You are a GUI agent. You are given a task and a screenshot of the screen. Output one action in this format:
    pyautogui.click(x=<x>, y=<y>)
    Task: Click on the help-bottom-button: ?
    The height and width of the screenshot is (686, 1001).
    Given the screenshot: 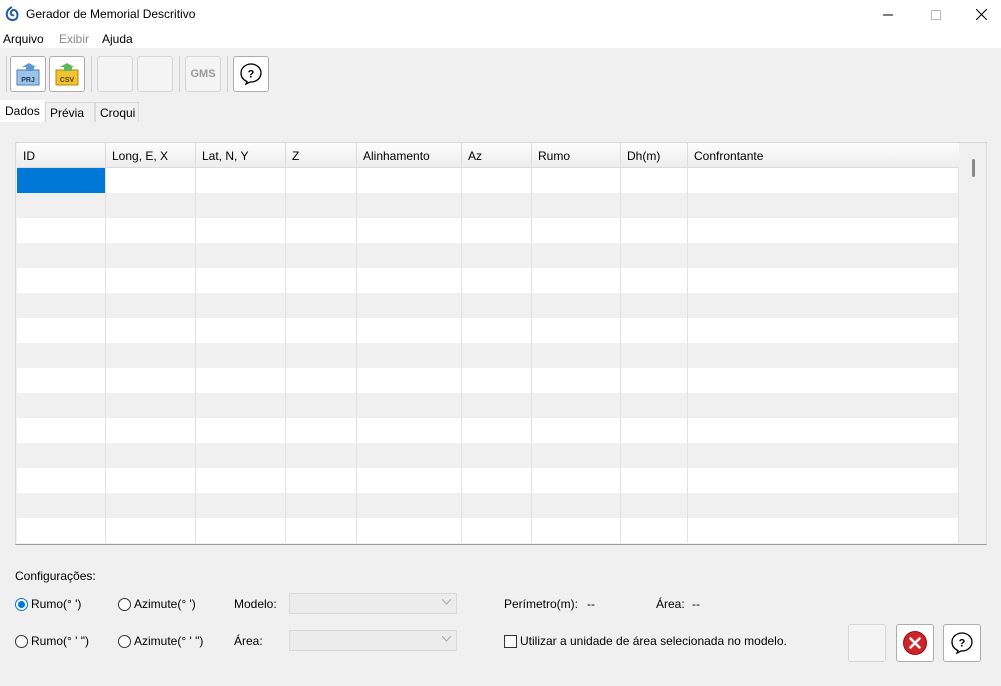 What is the action you would take?
    pyautogui.click(x=962, y=643)
    